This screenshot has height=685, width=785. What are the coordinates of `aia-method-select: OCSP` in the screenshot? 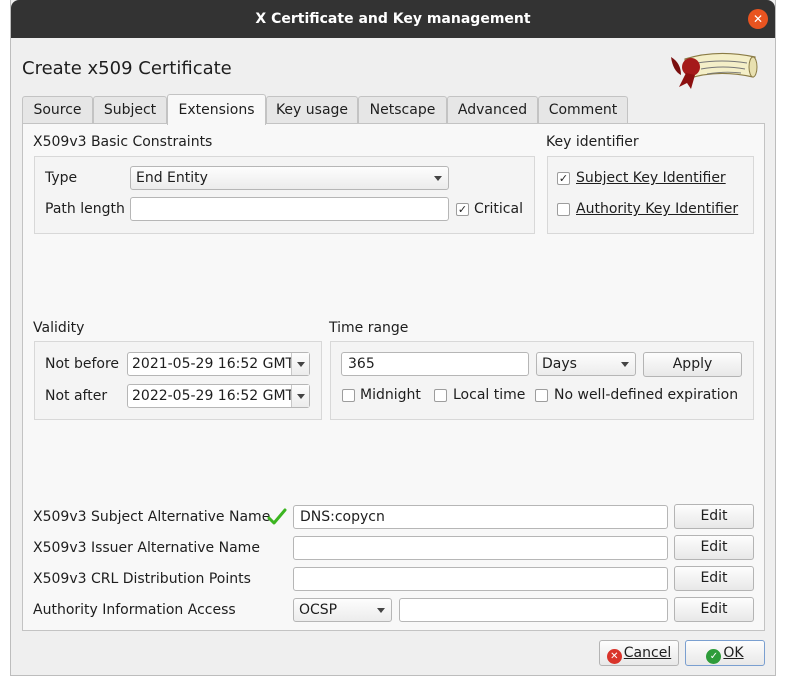 It's located at (342, 610).